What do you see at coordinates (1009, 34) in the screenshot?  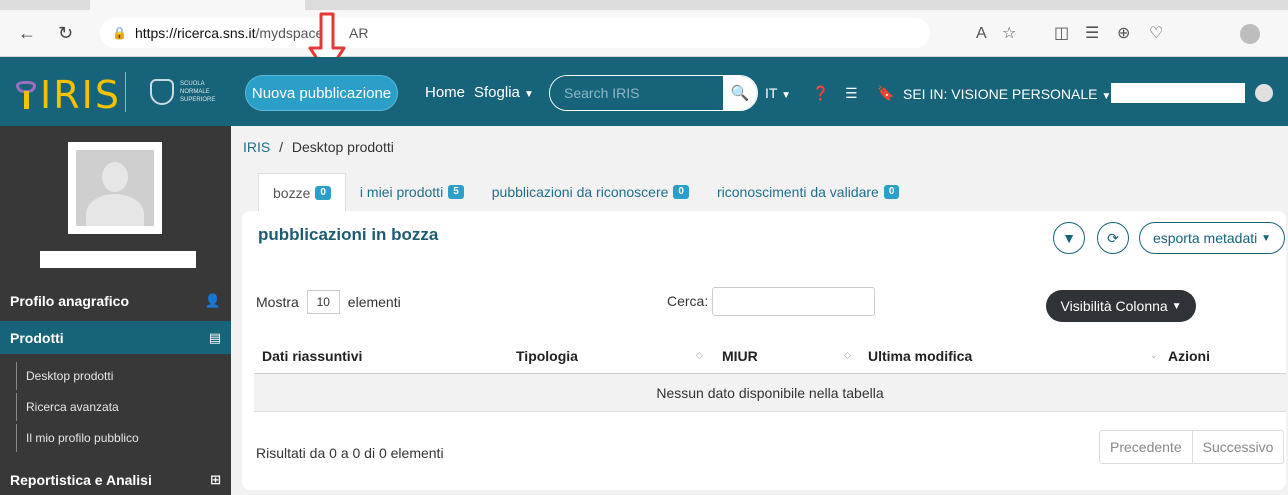 I see `favorite-star-icon: ☆` at bounding box center [1009, 34].